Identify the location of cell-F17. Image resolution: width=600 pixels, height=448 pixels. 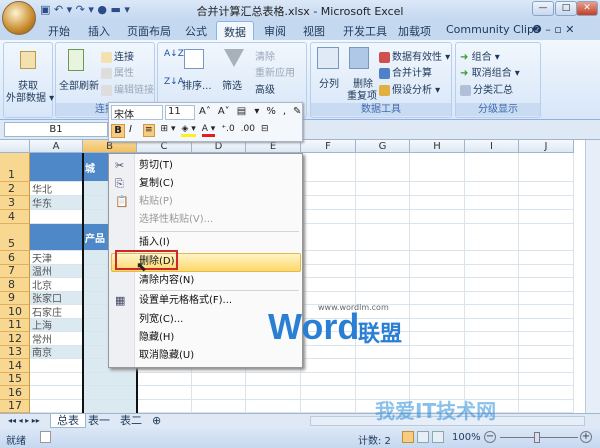
(328, 406).